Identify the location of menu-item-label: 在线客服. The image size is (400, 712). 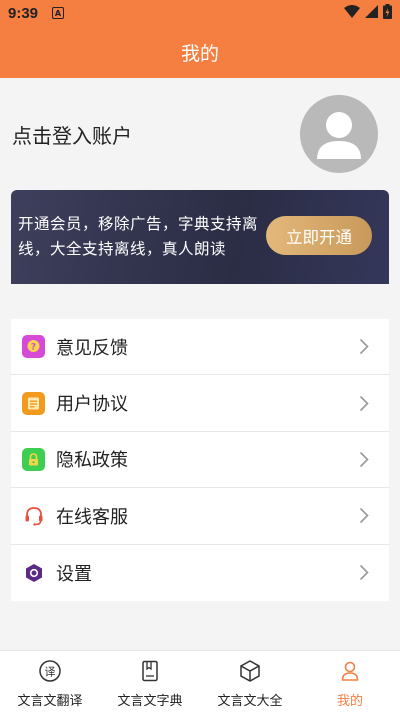
(92, 517).